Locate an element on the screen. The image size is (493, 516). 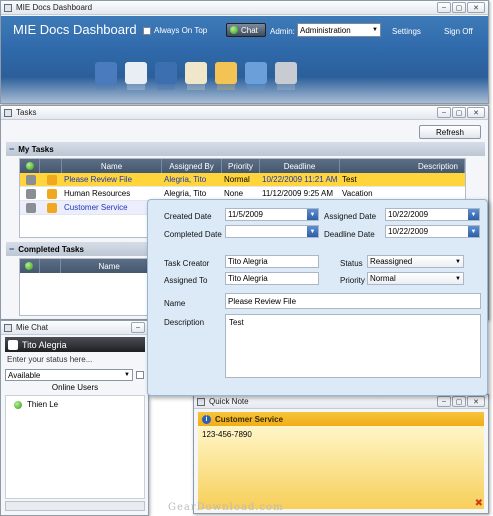
list-item: Thien Le is located at coordinates (75, 404).